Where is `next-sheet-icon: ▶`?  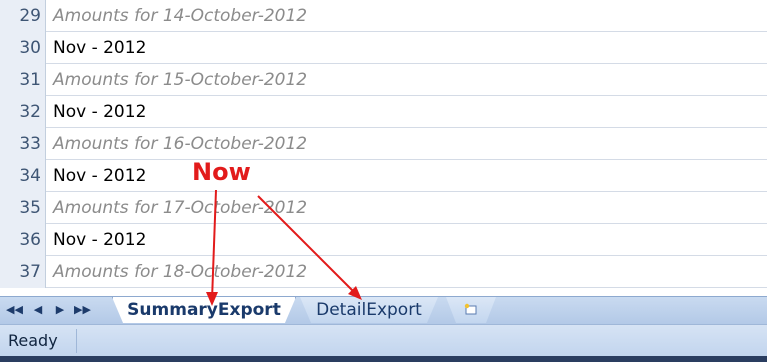 next-sheet-icon: ▶ is located at coordinates (60, 310).